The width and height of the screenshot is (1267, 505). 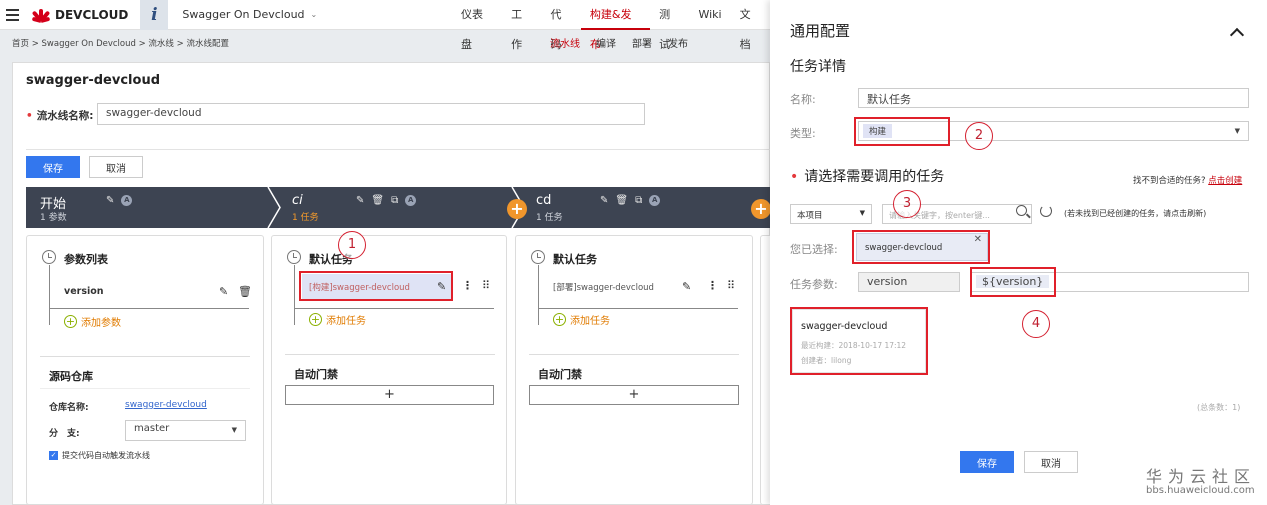 What do you see at coordinates (637, 207) in the screenshot?
I see `stage-cd: cd 1 任务 ✎ 🗑 ⧉ A` at bounding box center [637, 207].